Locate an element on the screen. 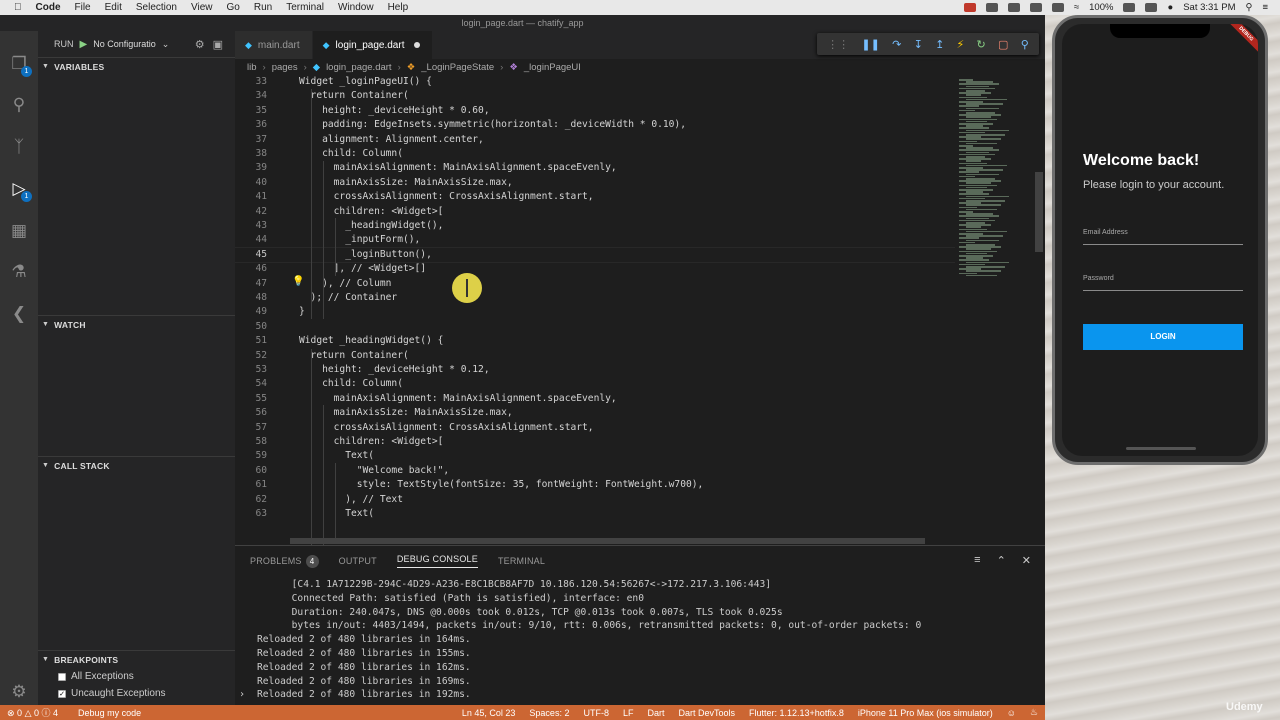  code-line: 38 child: Column( is located at coordinates (595, 154).